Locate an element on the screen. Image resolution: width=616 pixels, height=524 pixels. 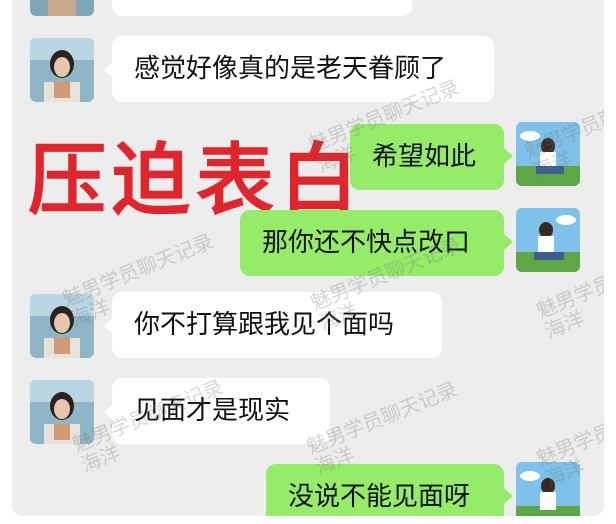
message-bubble-outgoing: 希望如此 is located at coordinates (427, 157).